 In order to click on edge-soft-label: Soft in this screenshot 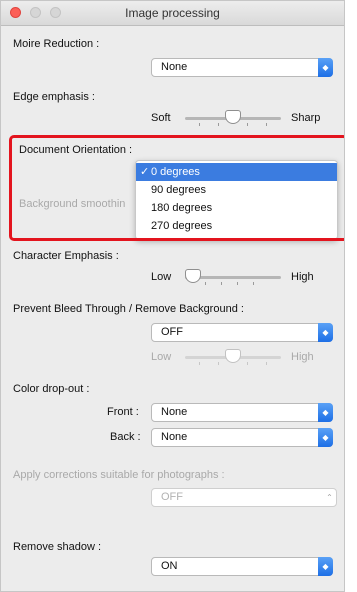, I will do `click(161, 118)`.